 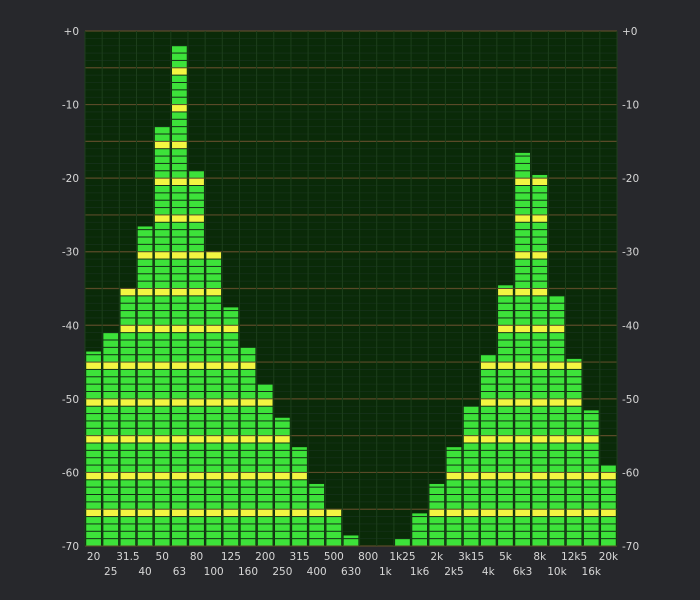 What do you see at coordinates (70, 473) in the screenshot?
I see `y-tick-label-left: -60` at bounding box center [70, 473].